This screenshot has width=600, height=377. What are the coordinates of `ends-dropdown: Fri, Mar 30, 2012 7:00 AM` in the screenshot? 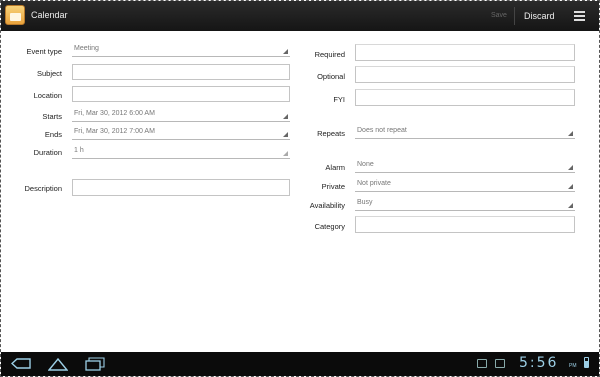 It's located at (181, 133).